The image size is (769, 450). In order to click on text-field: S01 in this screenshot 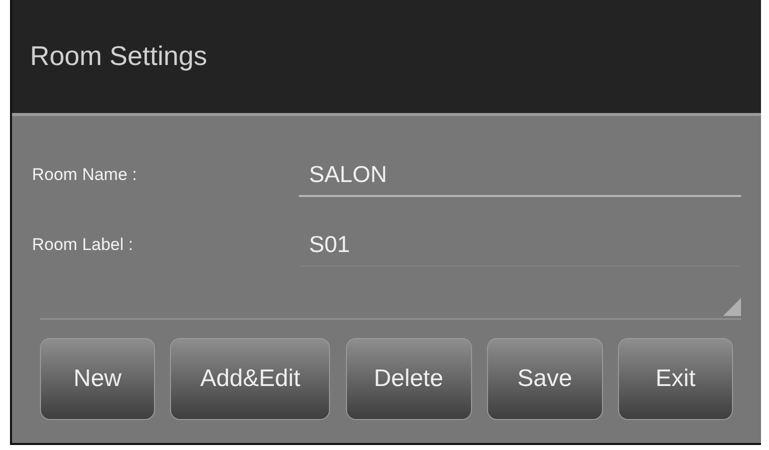, I will do `click(520, 245)`.